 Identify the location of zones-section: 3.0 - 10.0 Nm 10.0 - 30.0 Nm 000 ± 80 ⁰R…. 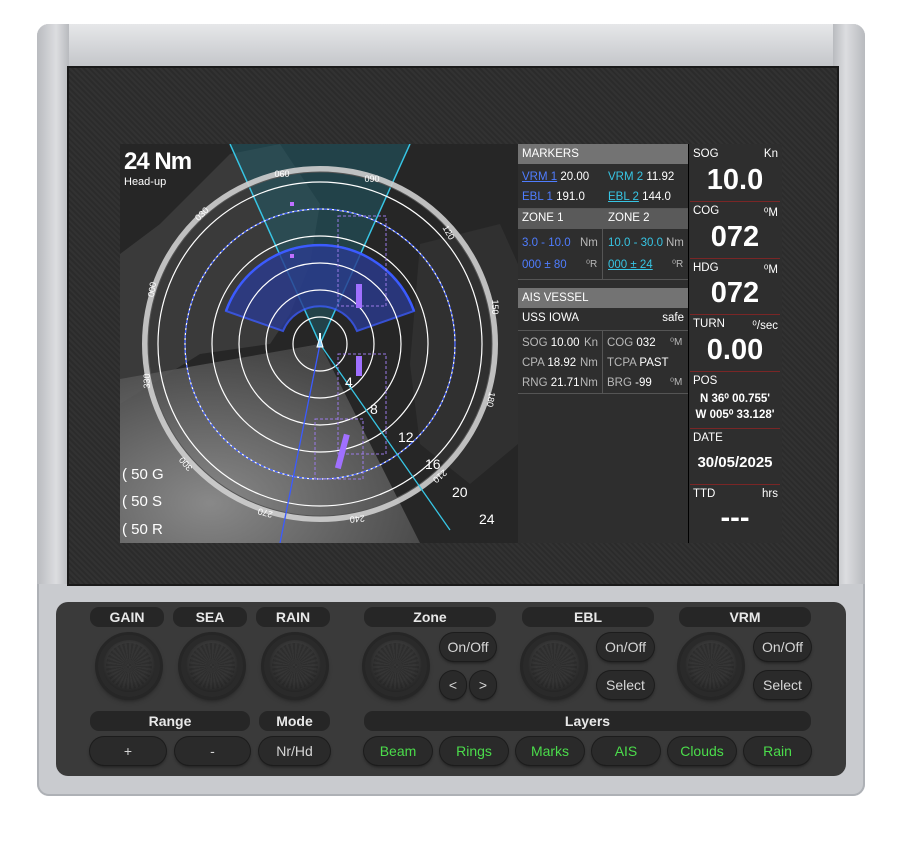
(603, 254).